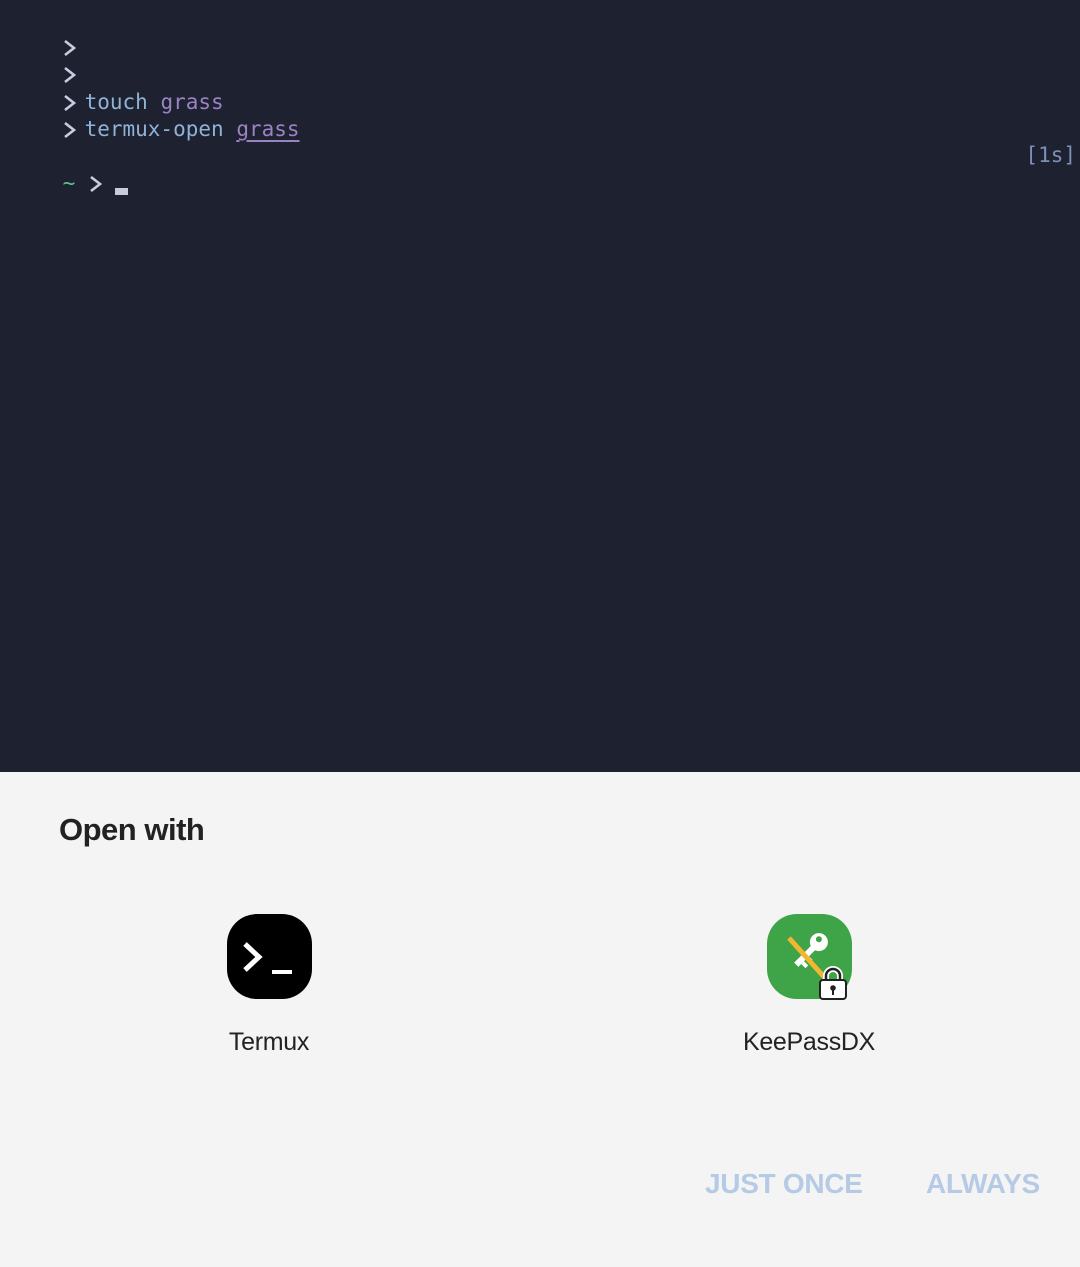  Describe the element at coordinates (118, 87) in the screenshot. I see `terminal-line: touch grass` at that location.